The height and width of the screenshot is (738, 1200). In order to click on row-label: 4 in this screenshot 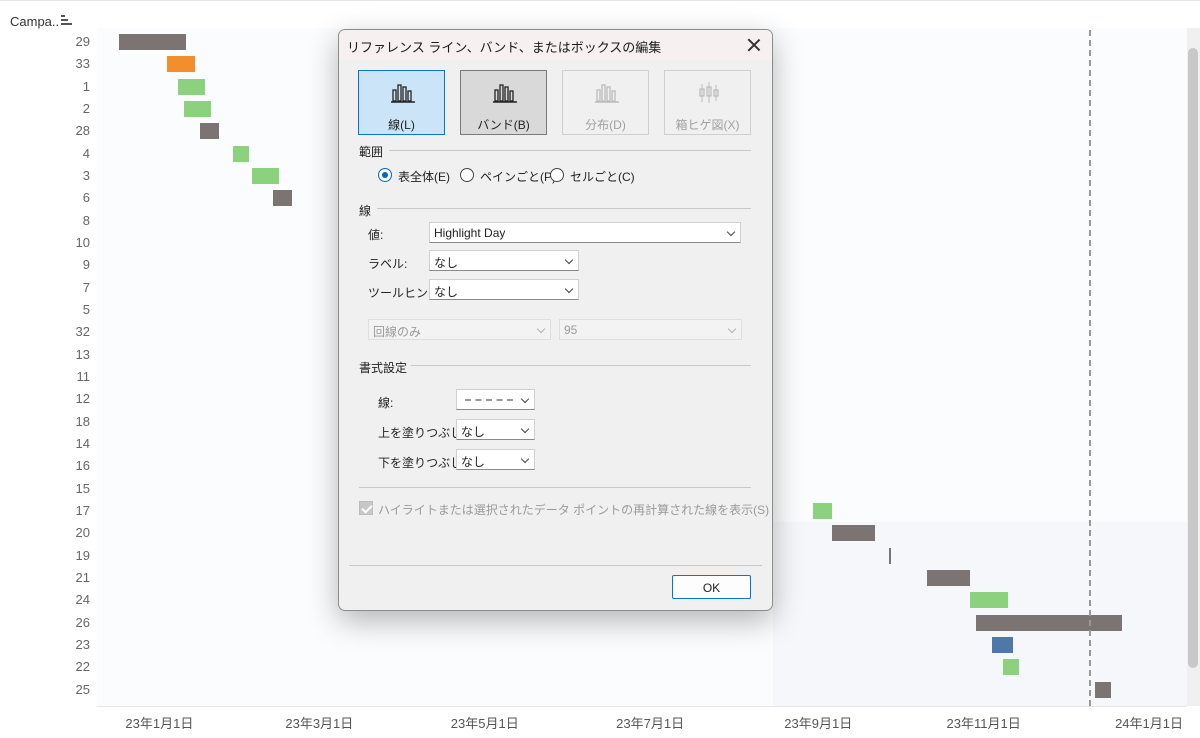, I will do `click(86, 153)`.